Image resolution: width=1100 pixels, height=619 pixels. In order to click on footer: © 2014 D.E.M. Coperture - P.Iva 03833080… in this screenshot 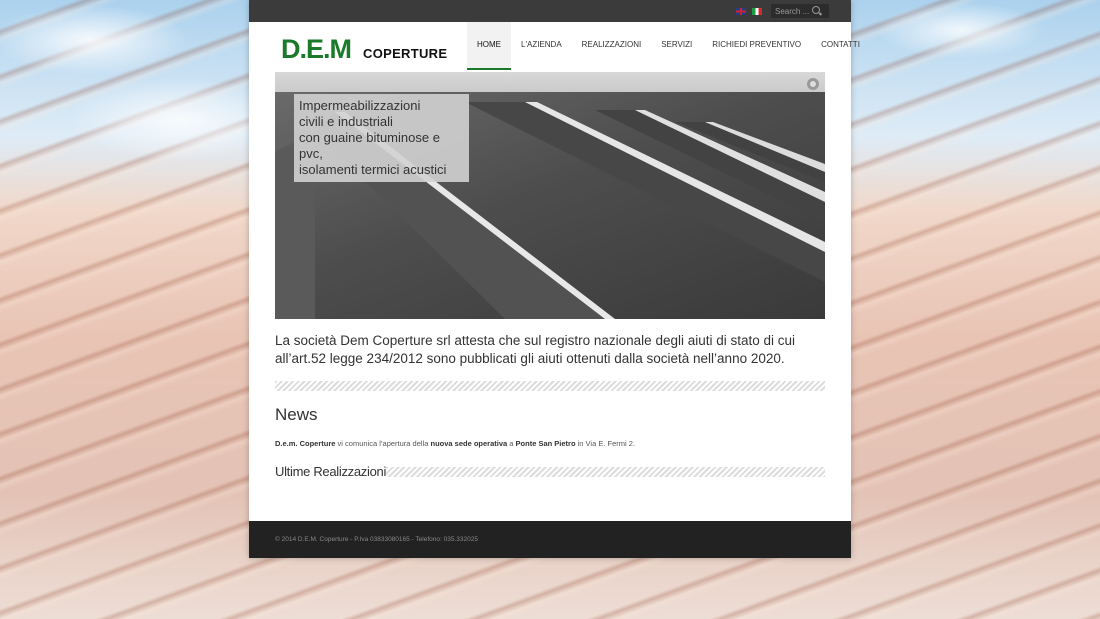, I will do `click(550, 539)`.